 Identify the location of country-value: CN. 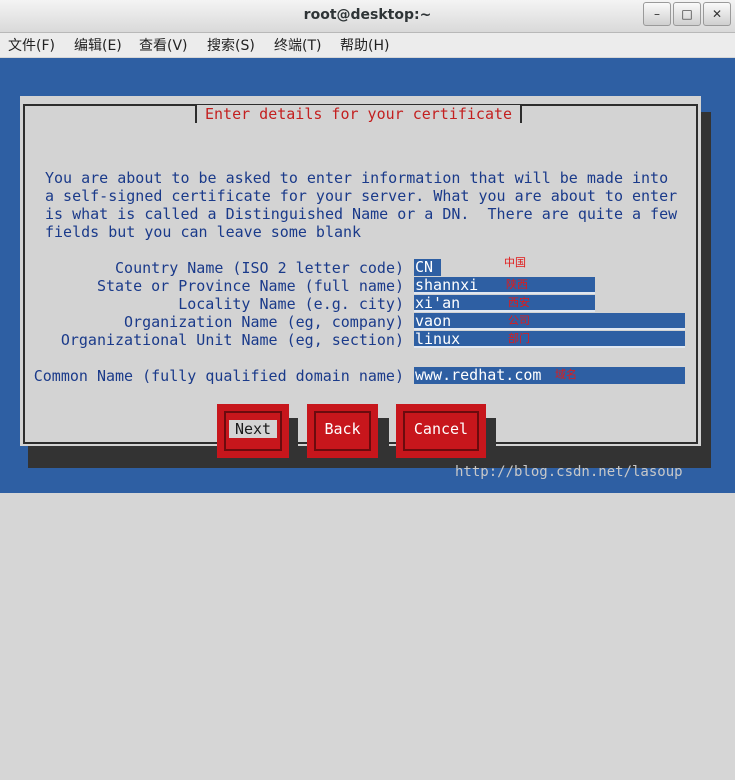
(424, 267).